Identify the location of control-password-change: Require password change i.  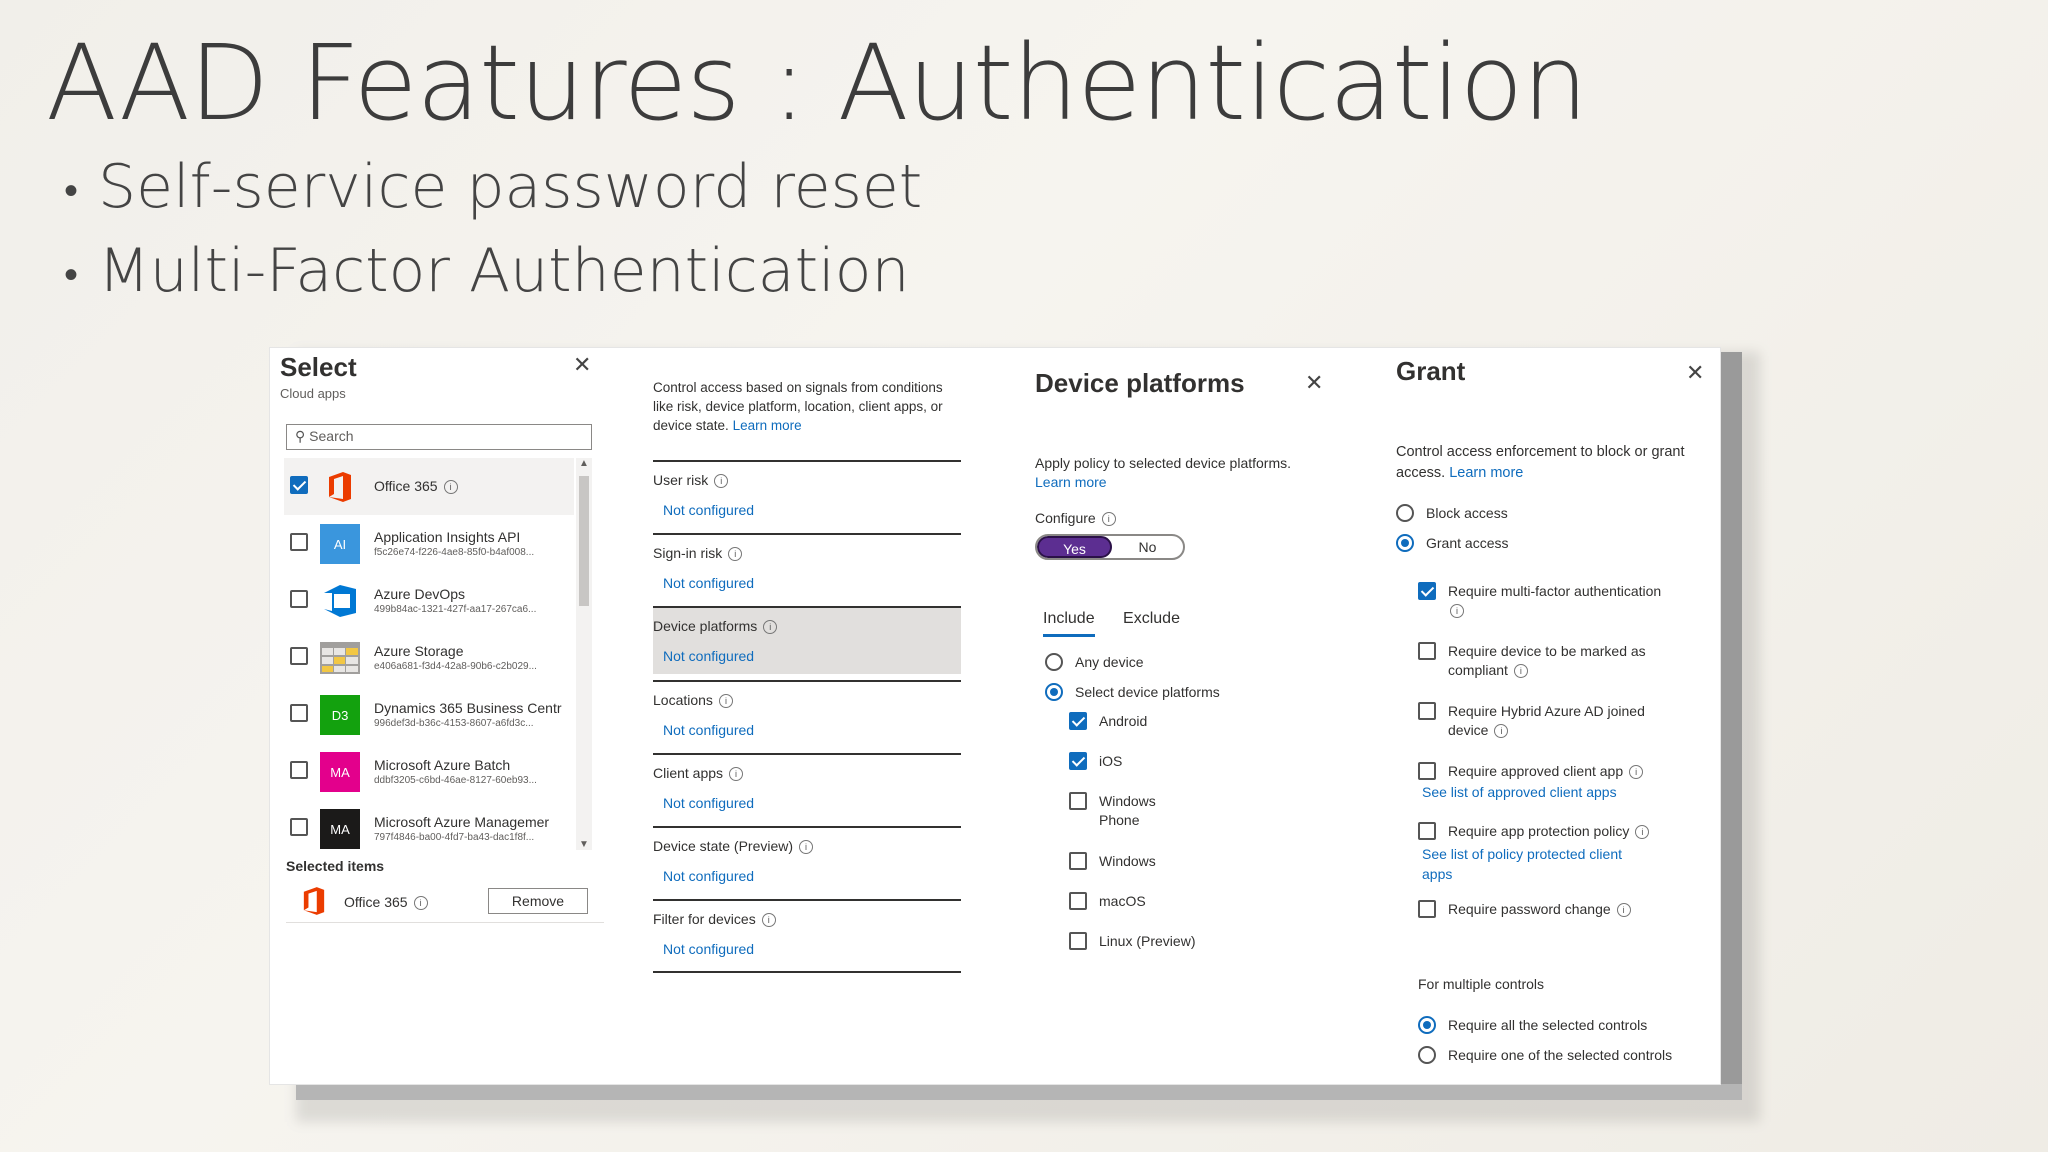
(1558, 909).